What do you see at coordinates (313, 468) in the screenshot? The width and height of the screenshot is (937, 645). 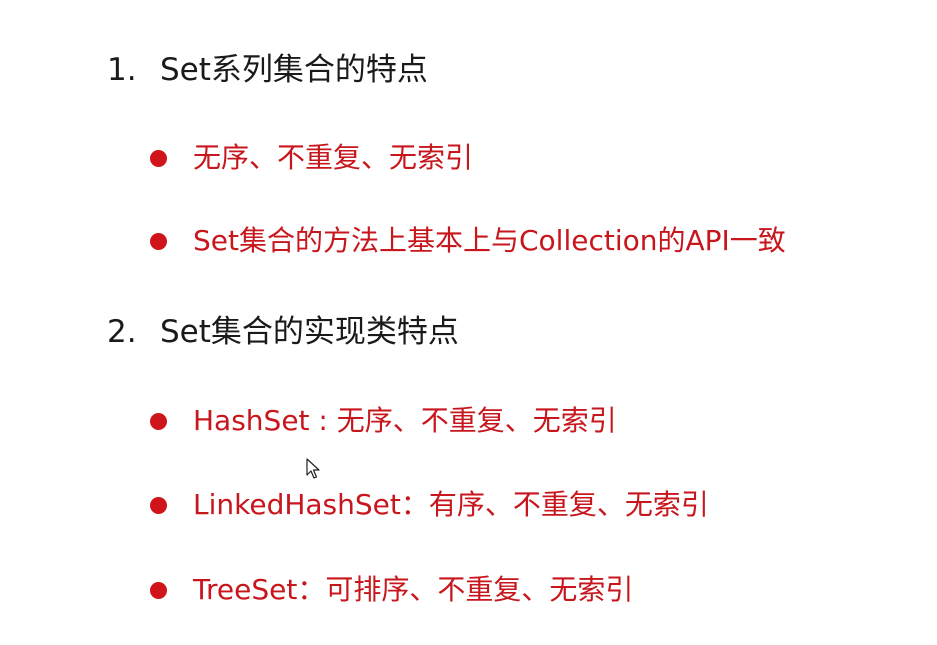 I see `mouse-cursor-icon` at bounding box center [313, 468].